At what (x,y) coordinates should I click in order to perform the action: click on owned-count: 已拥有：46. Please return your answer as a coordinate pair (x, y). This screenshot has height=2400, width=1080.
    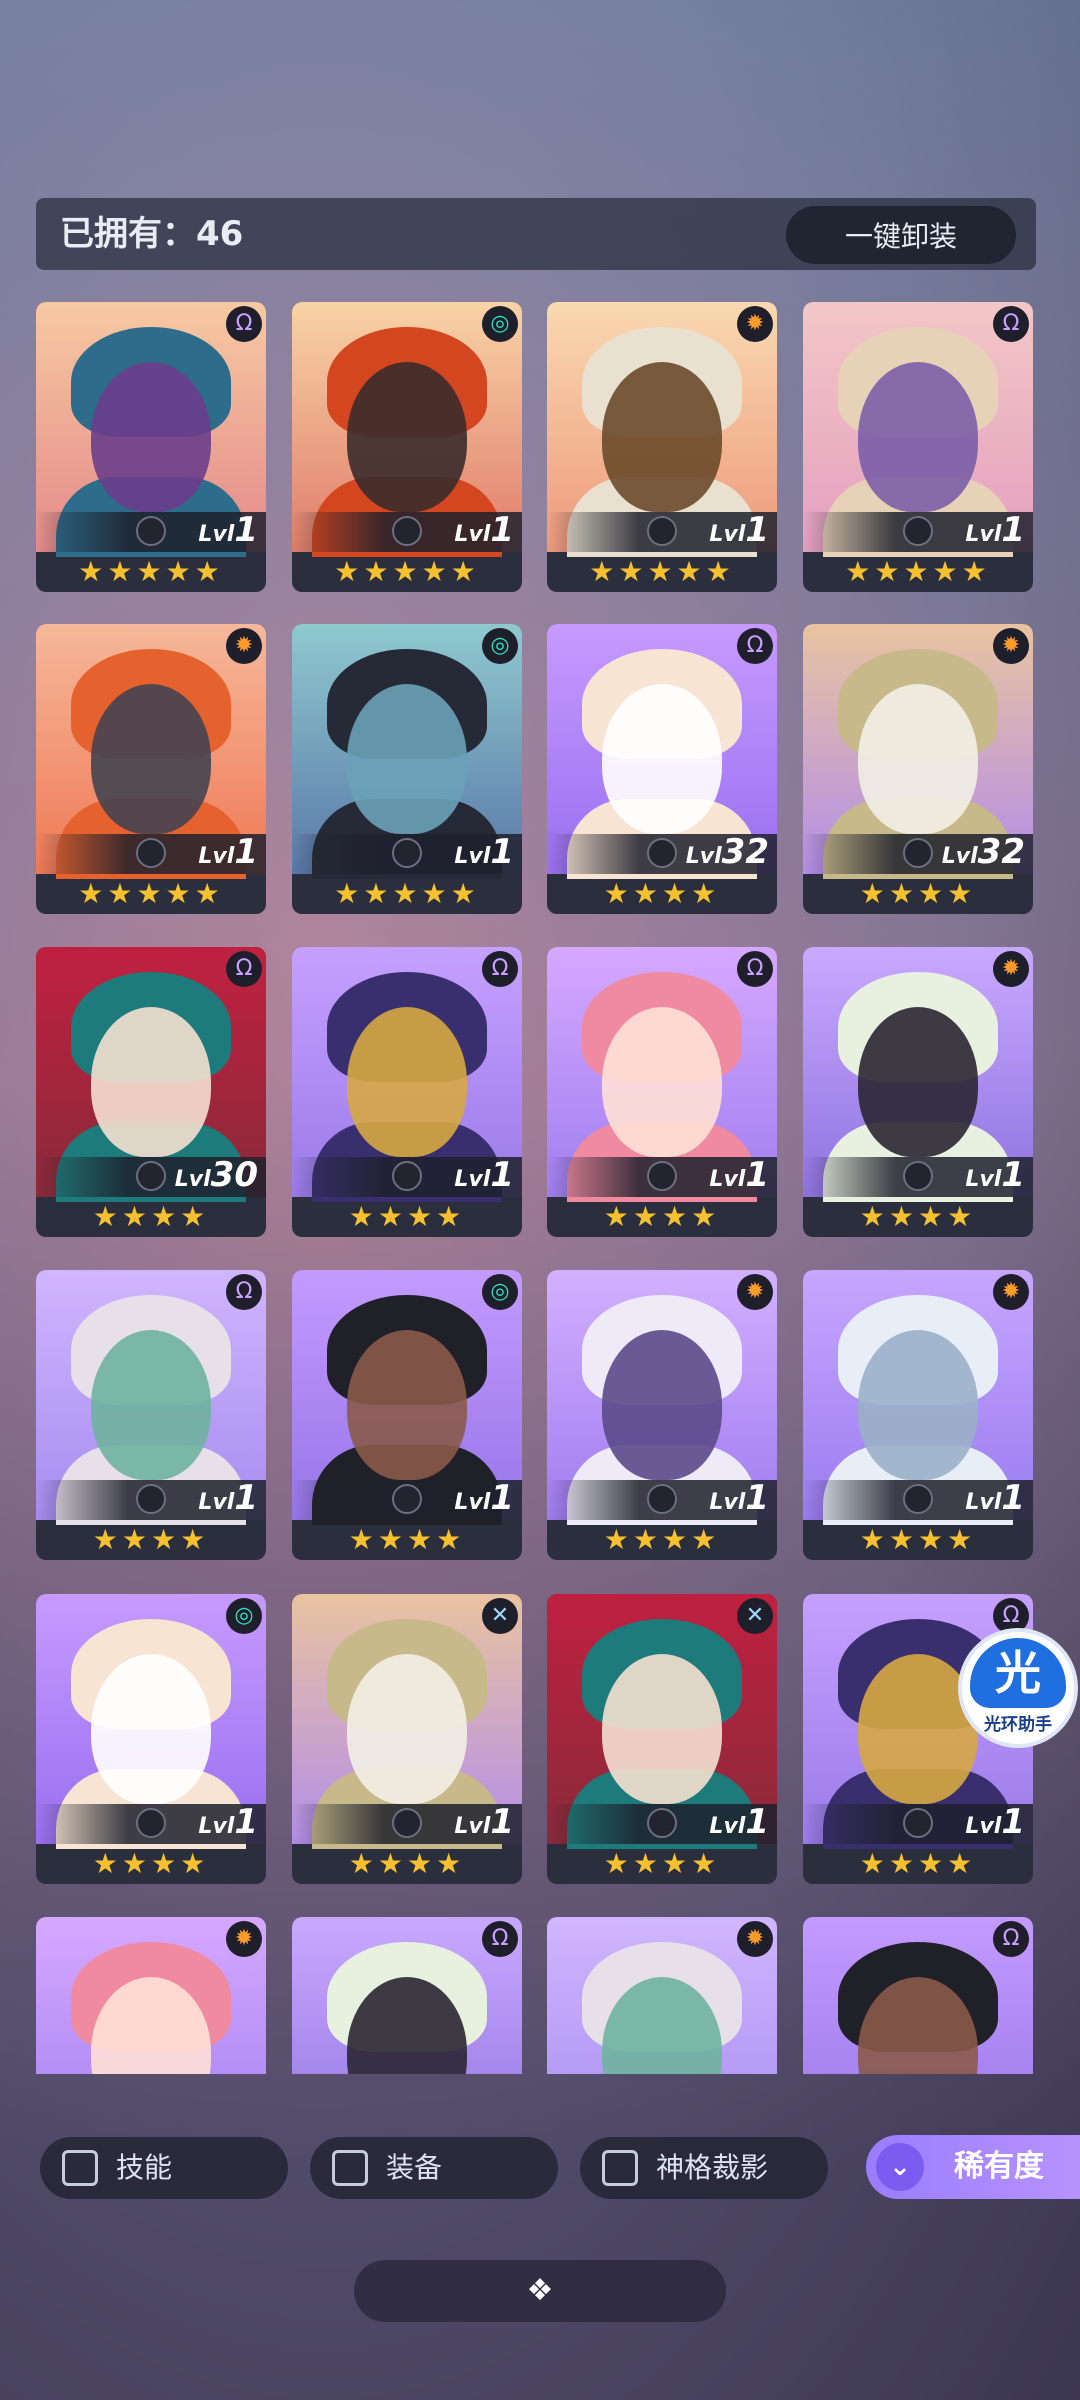
    Looking at the image, I should click on (152, 234).